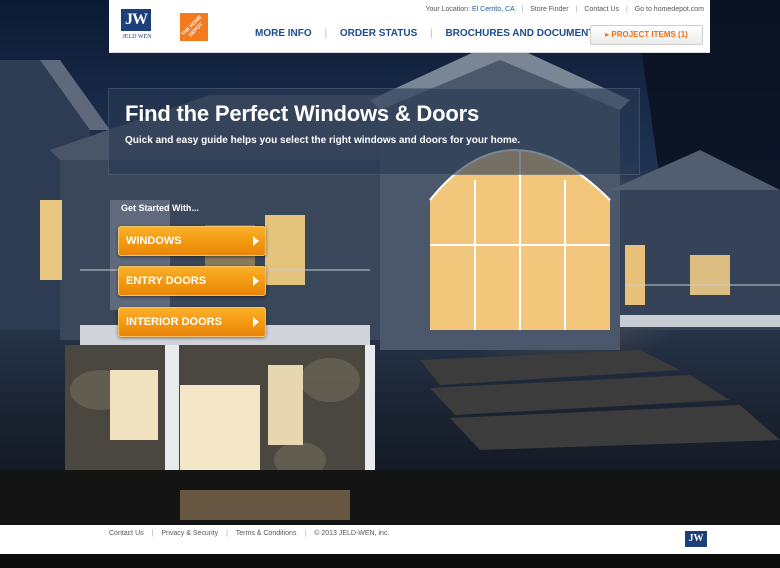 This screenshot has width=780, height=568. I want to click on contact-us-link: Contact Us, so click(601, 9).